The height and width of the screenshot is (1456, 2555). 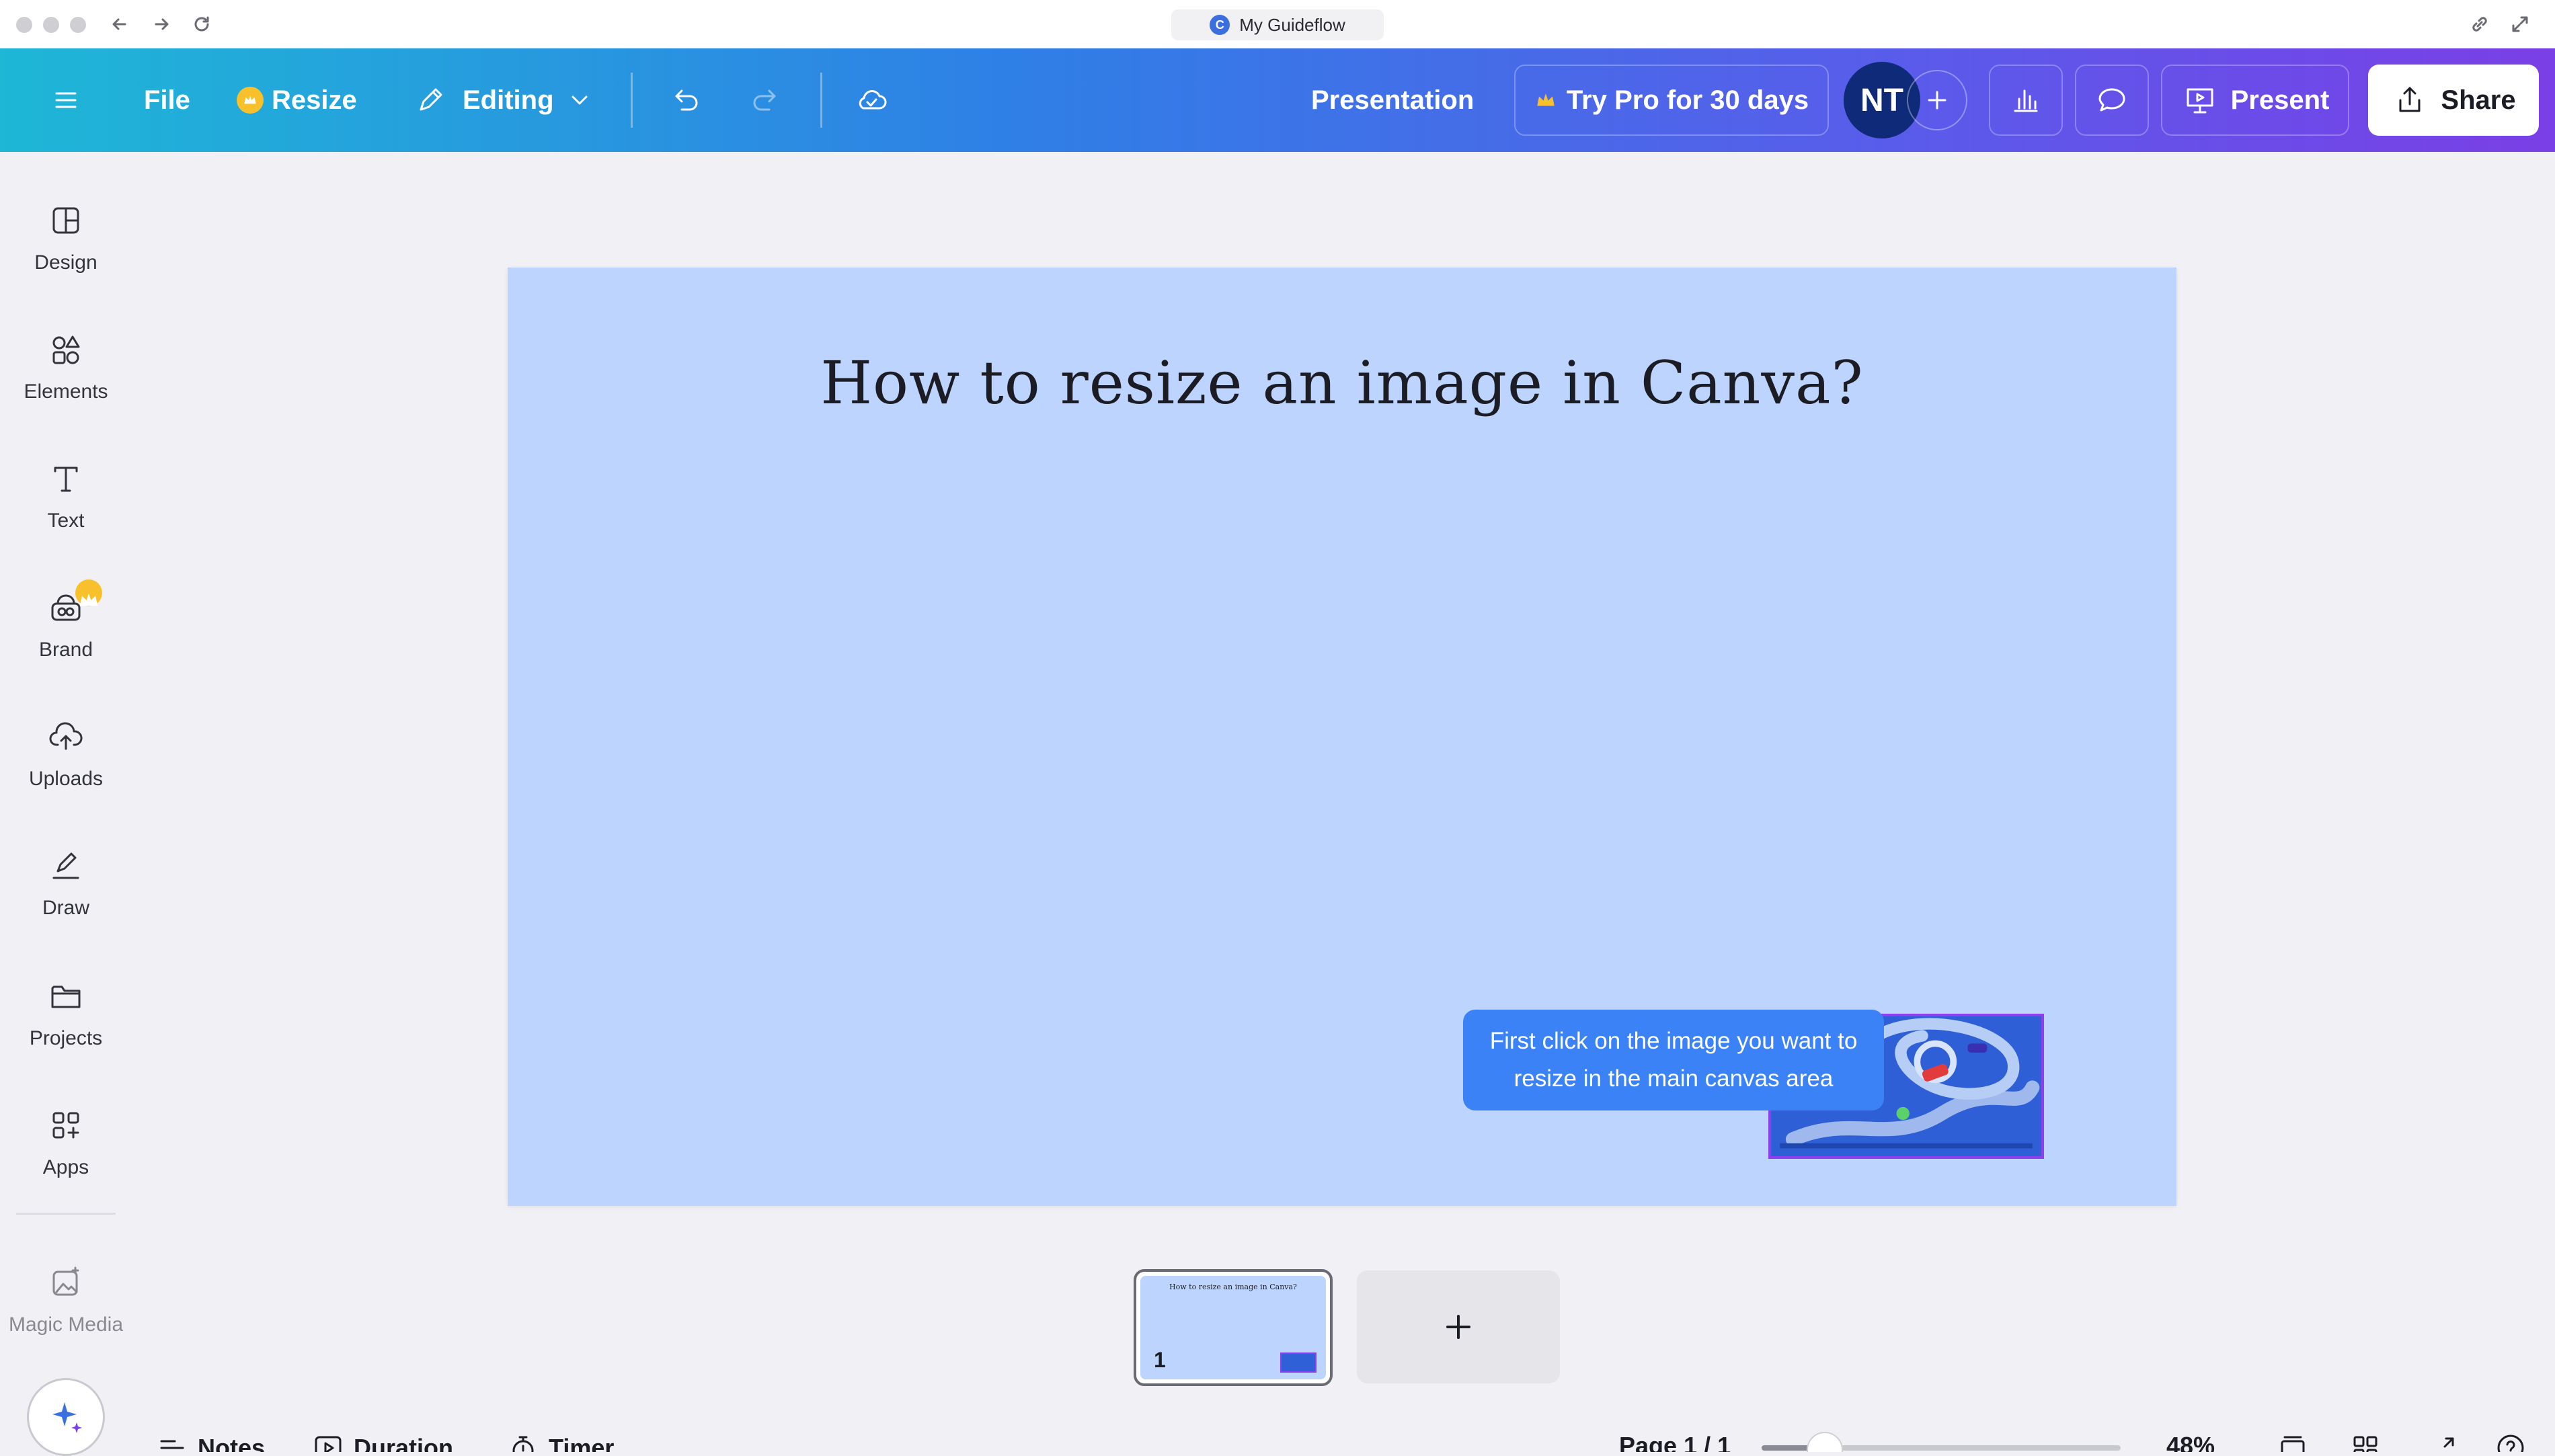 I want to click on resize-button: Resize, so click(x=297, y=100).